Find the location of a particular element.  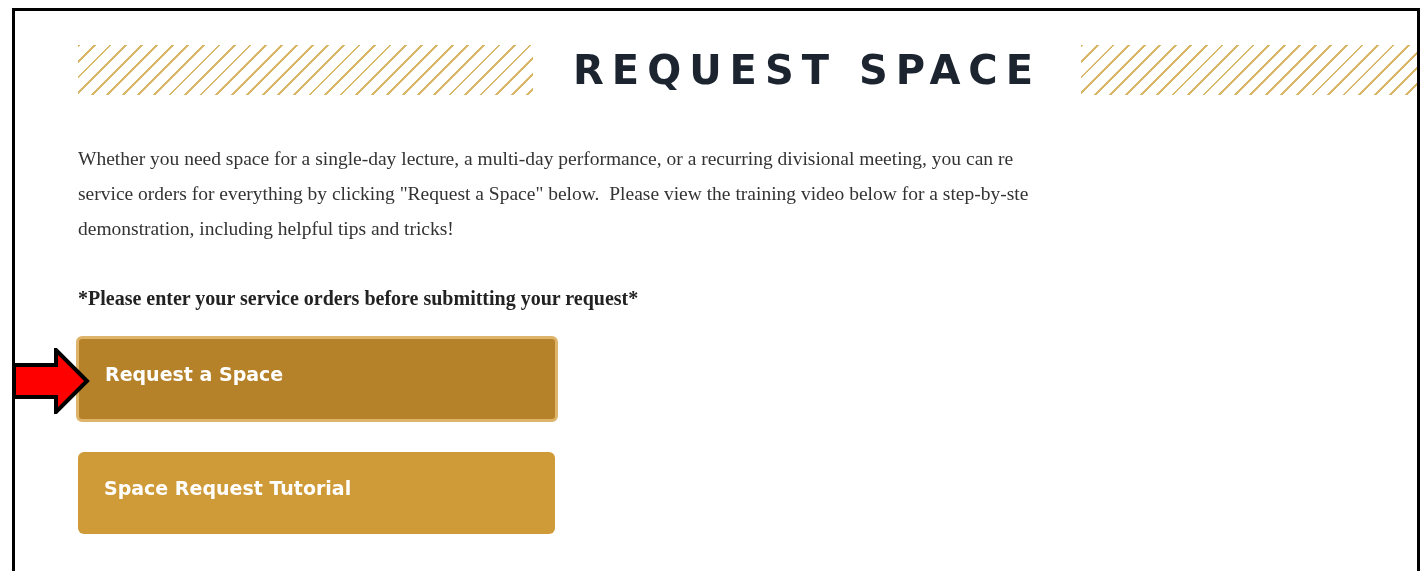

intro-text: service orders for everything by clicking "Request a Space" below. Please view the training video below for a step-by-ste is located at coordinates (554, 194).